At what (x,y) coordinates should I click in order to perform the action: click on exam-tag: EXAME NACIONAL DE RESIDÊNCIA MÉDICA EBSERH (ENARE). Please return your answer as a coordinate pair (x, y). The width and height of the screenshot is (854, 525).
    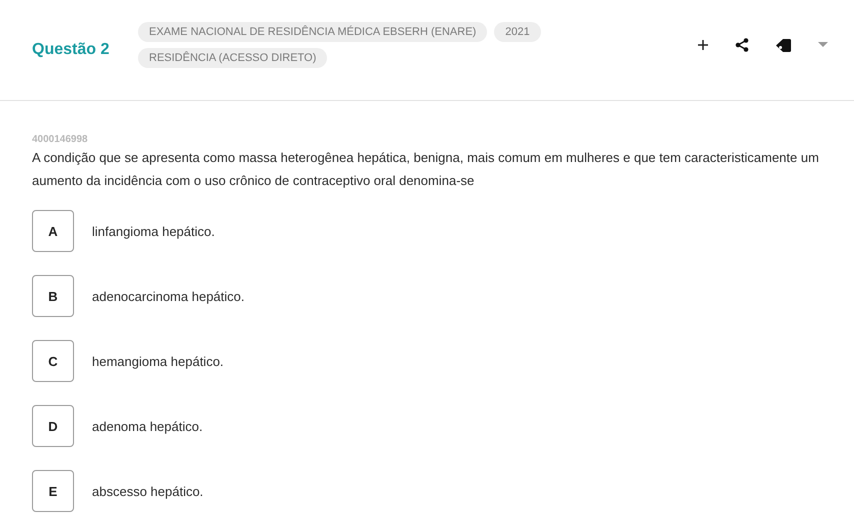
    Looking at the image, I should click on (313, 32).